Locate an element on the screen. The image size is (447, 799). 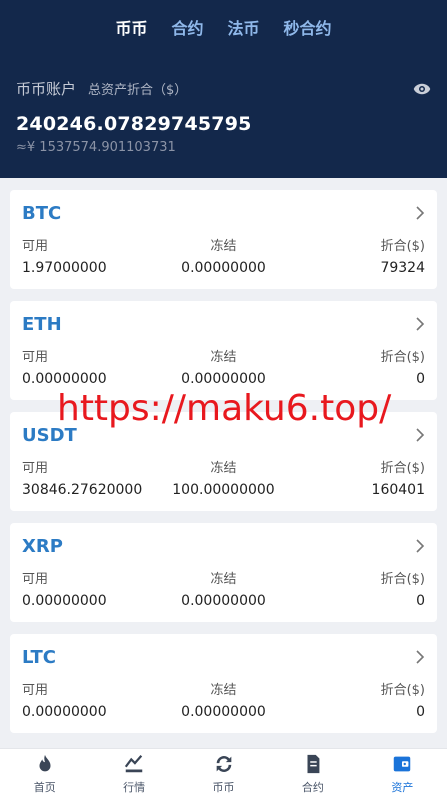
account-title: 币币账户 is located at coordinates (46, 89).